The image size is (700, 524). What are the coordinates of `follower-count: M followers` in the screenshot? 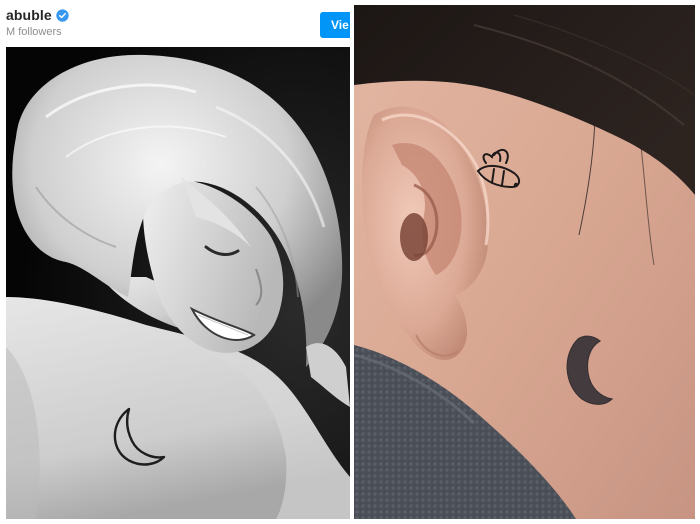 It's located at (34, 32).